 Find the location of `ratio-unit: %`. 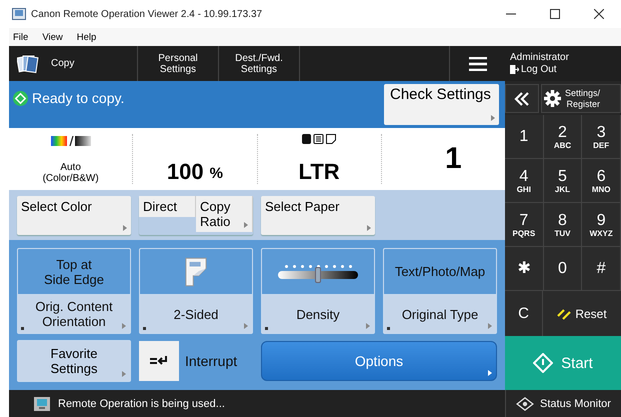

ratio-unit: % is located at coordinates (216, 174).